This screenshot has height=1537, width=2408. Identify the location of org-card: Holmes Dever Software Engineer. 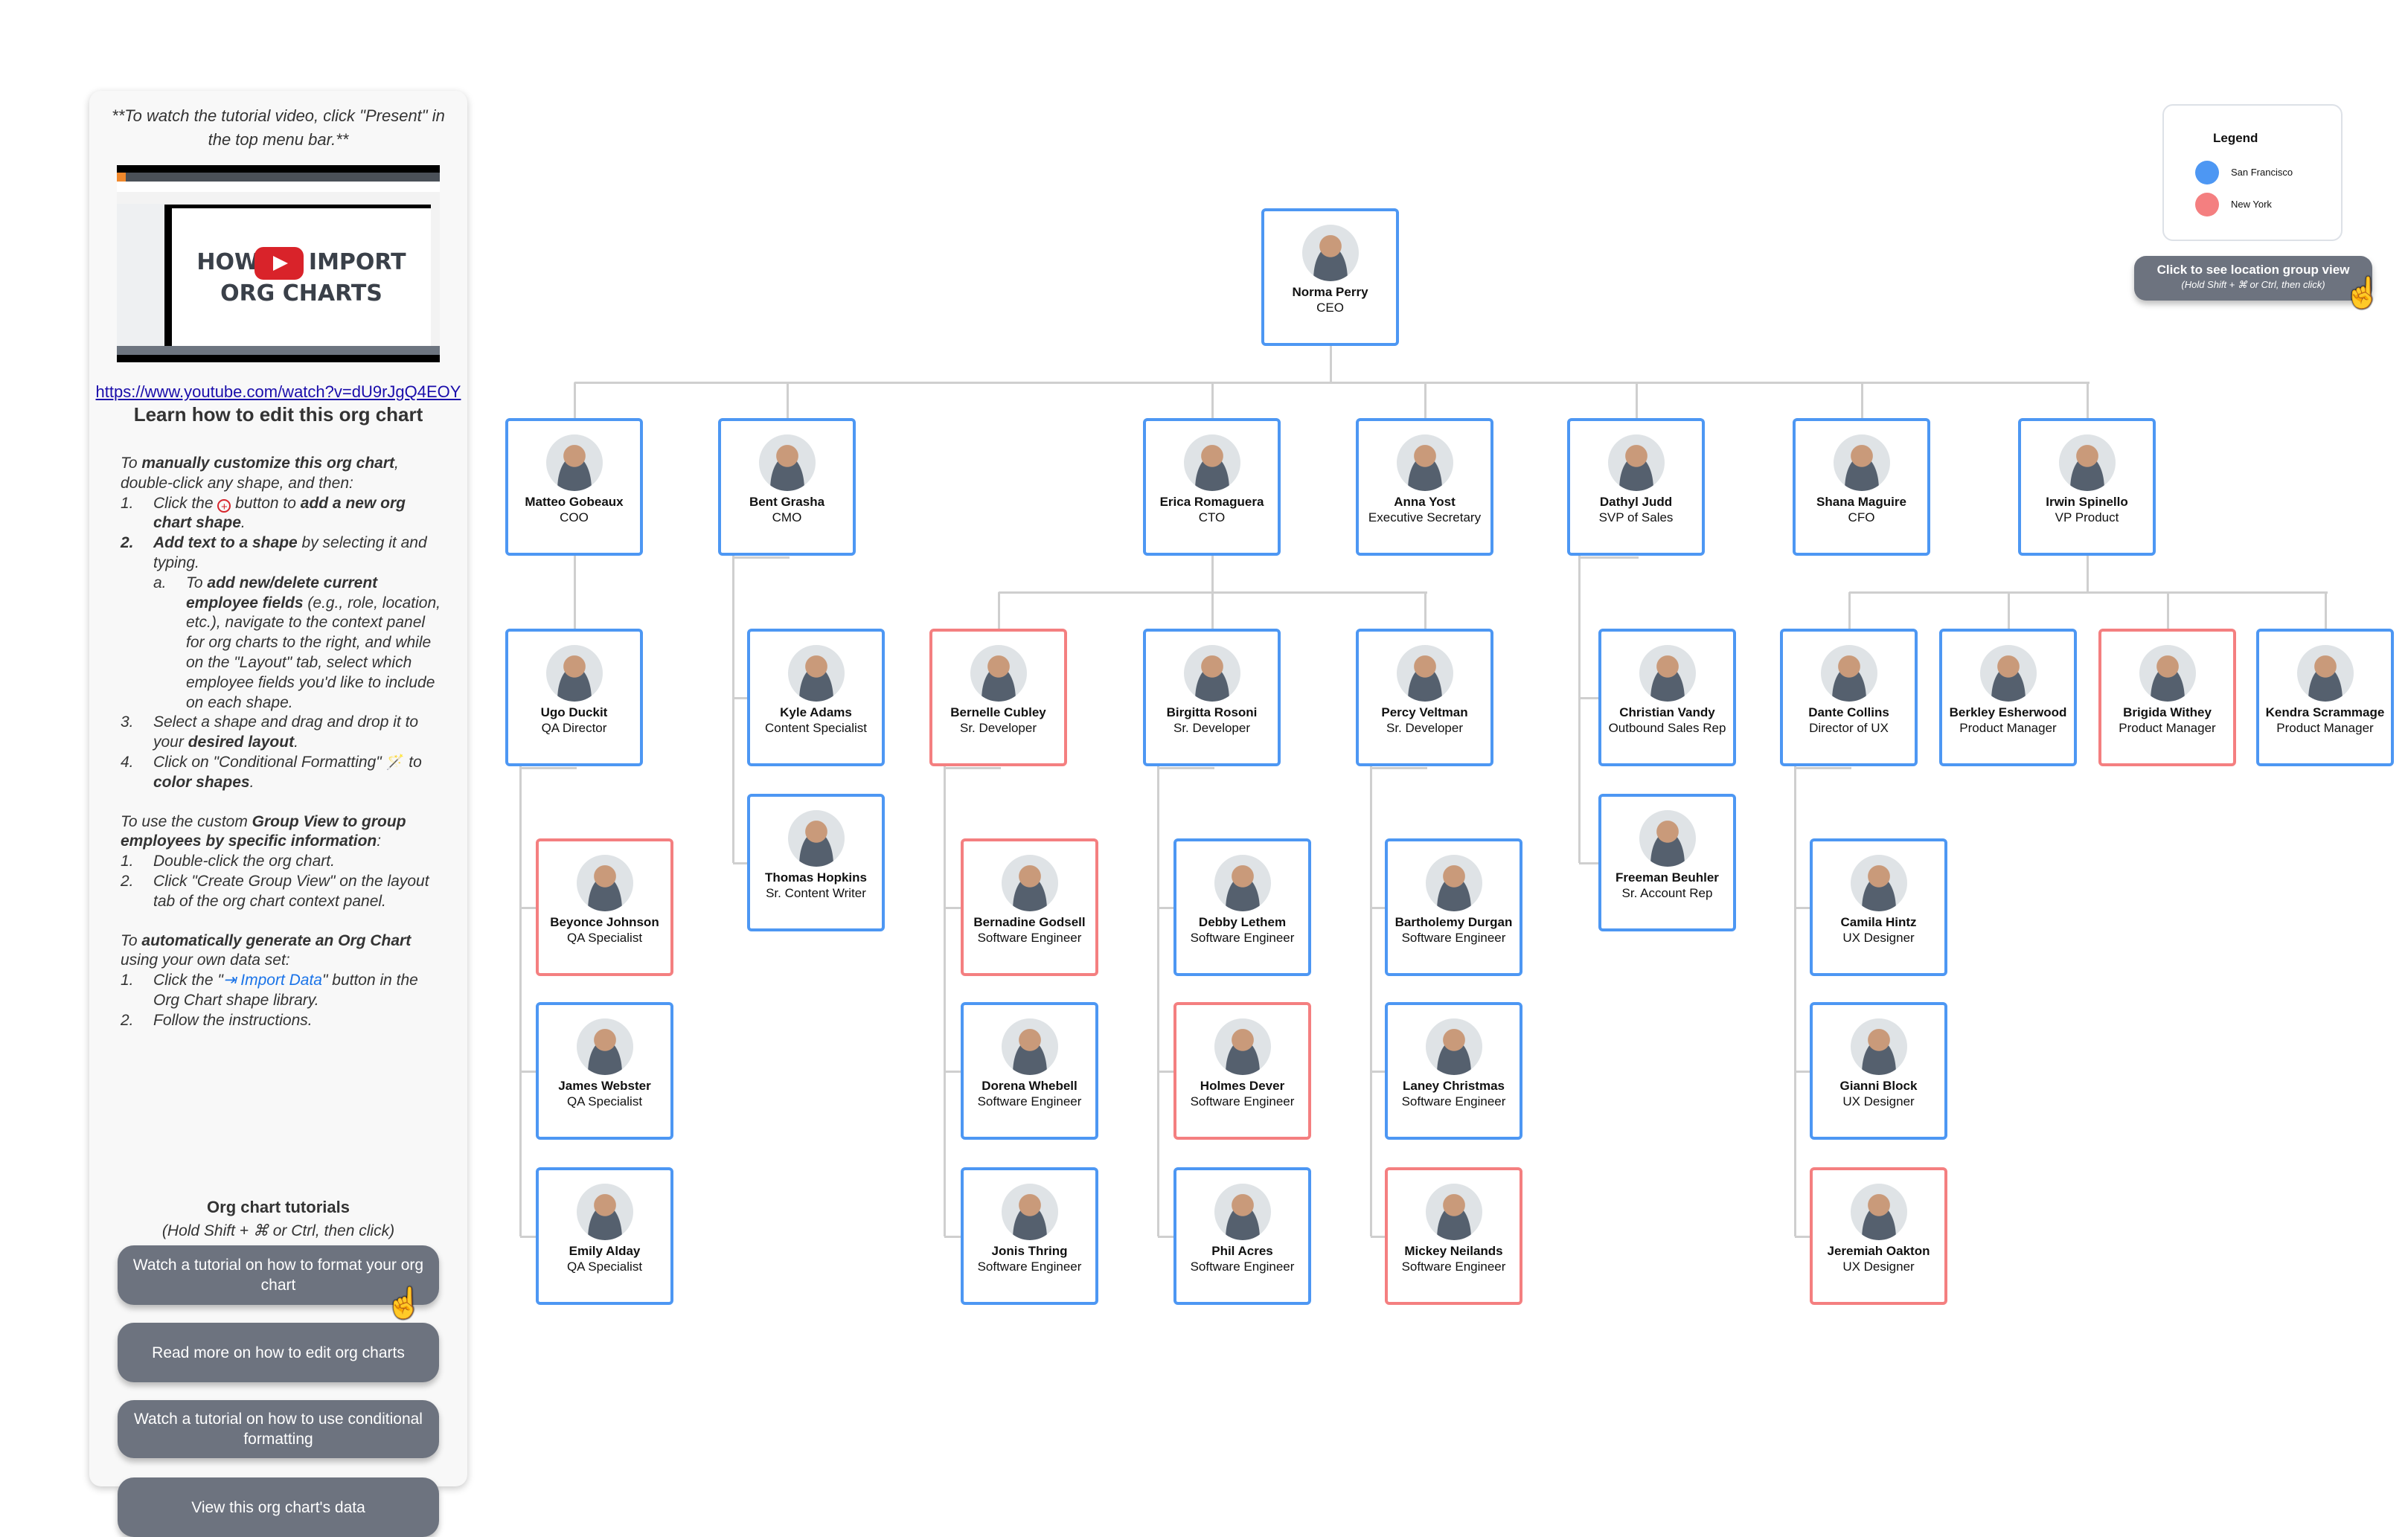
(1242, 1071).